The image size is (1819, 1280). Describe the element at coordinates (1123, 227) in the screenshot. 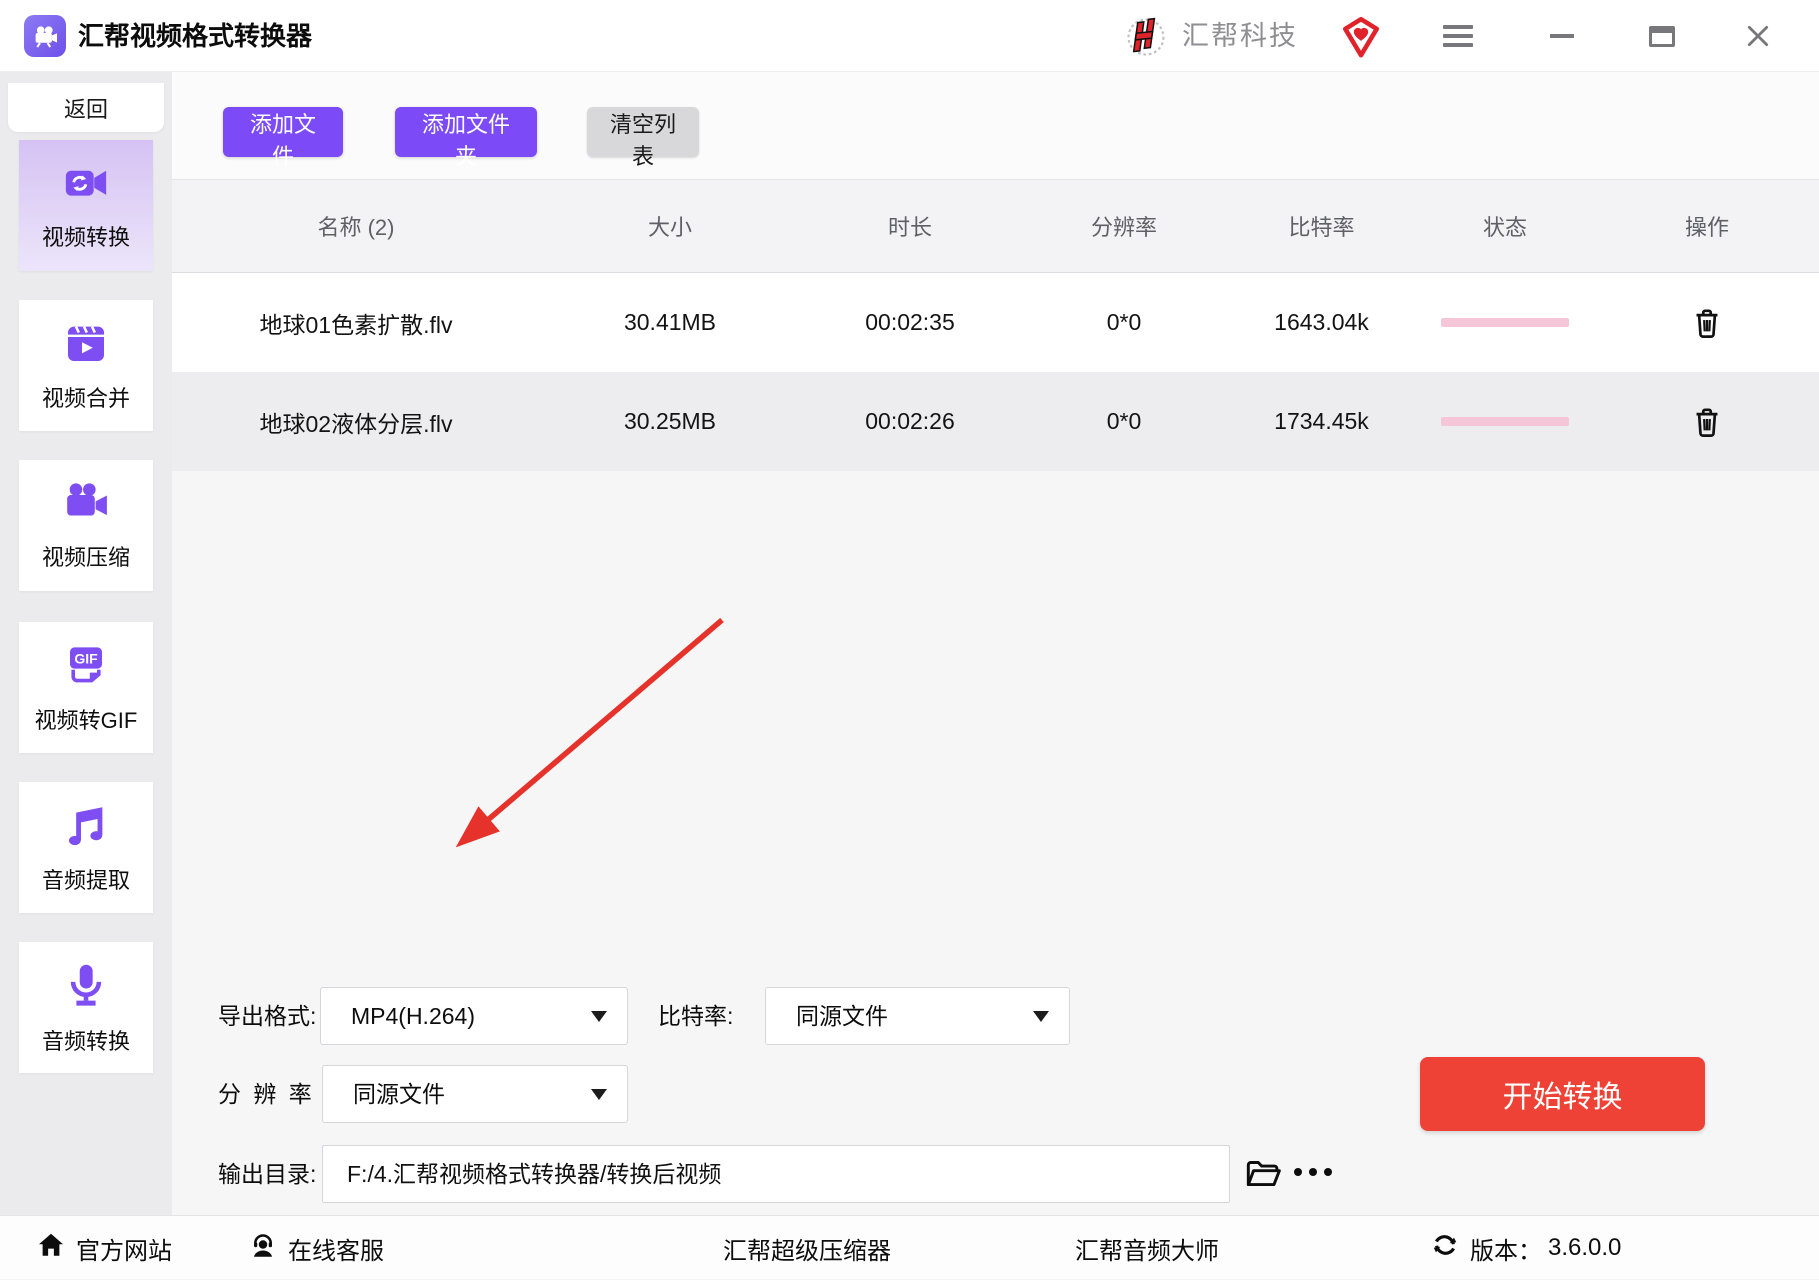

I see `col-resolution: 分辨率` at that location.